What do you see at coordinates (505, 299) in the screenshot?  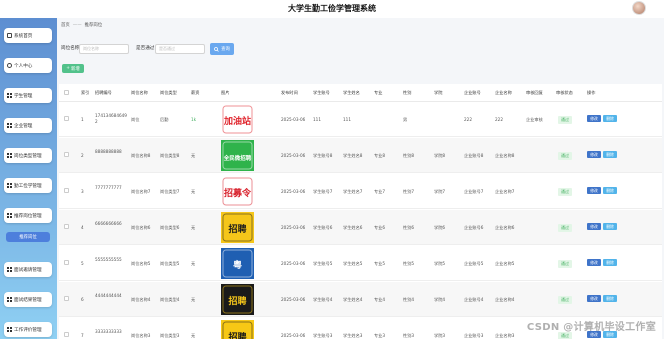 I see `cell-company: 企业名称4` at bounding box center [505, 299].